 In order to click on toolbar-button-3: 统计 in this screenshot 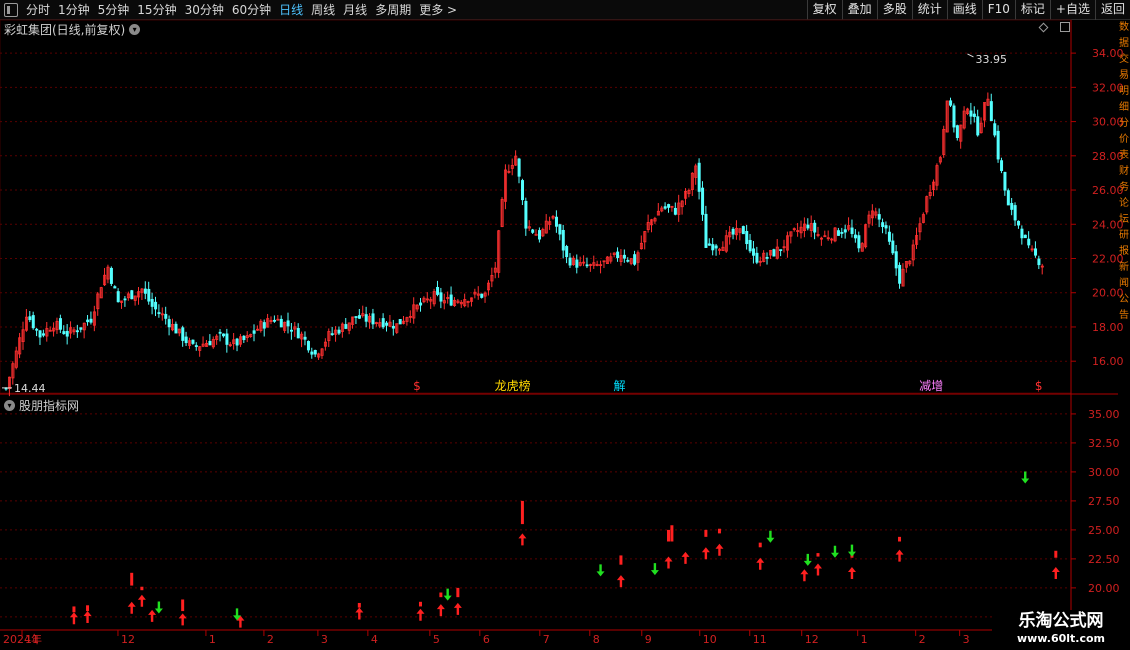, I will do `click(929, 10)`.